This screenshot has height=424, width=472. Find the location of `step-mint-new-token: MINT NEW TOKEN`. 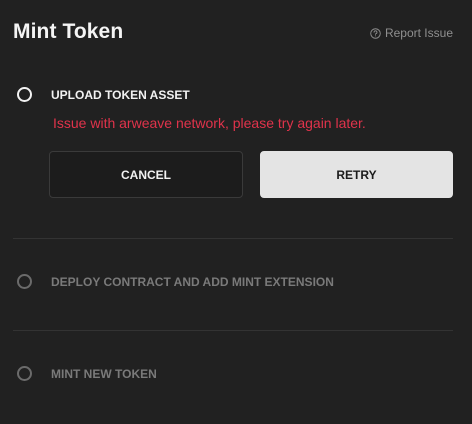

step-mint-new-token: MINT NEW TOKEN is located at coordinates (87, 373).